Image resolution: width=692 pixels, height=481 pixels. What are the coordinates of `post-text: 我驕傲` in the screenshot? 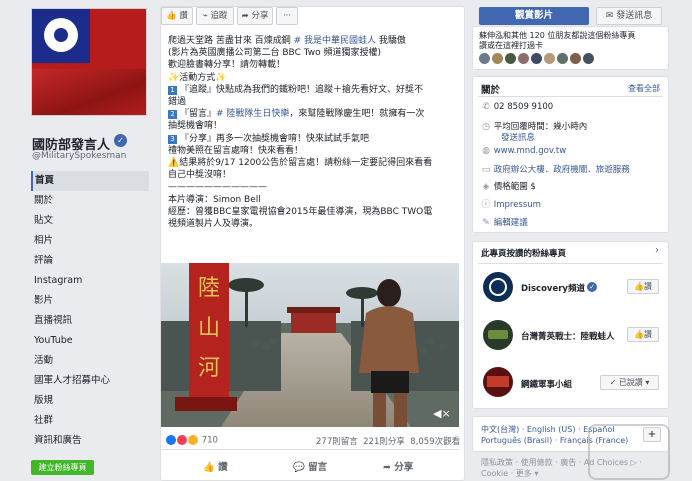 It's located at (391, 41).